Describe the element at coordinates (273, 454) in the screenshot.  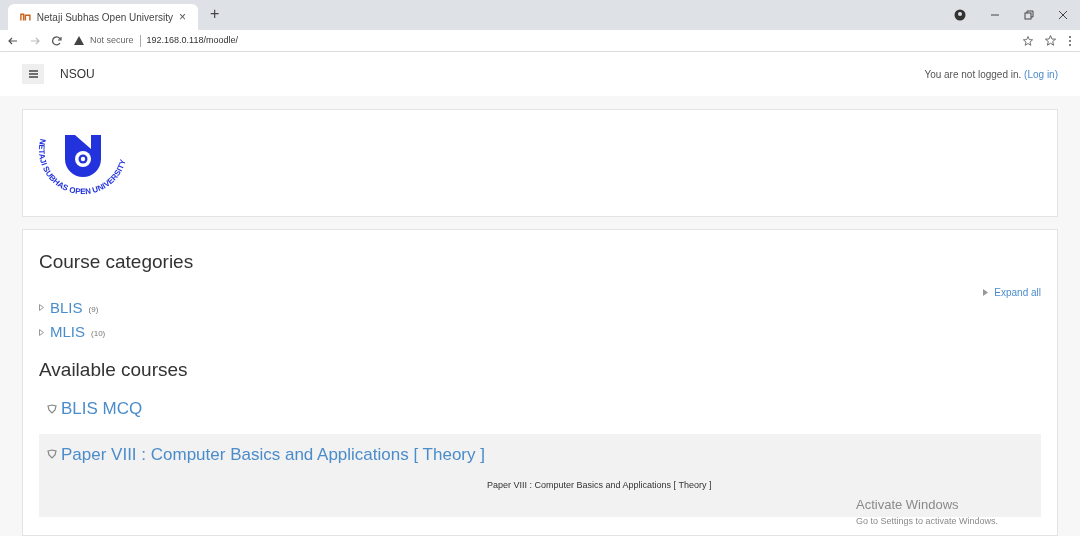
I see `course-link: Paper VIII : Computer Basics and Applications [ Theory ]` at that location.